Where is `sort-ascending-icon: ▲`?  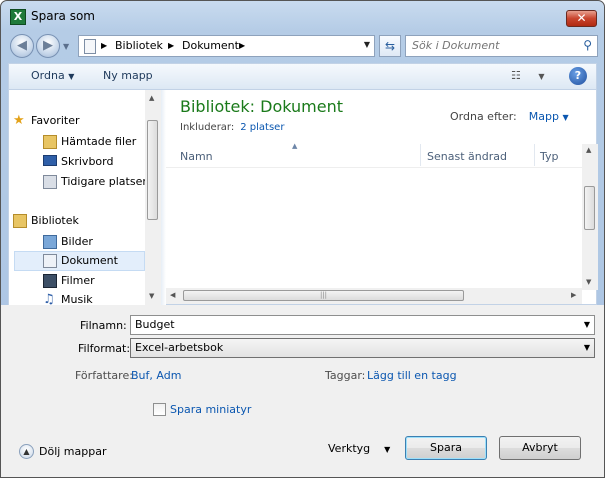
sort-ascending-icon: ▲ is located at coordinates (295, 146).